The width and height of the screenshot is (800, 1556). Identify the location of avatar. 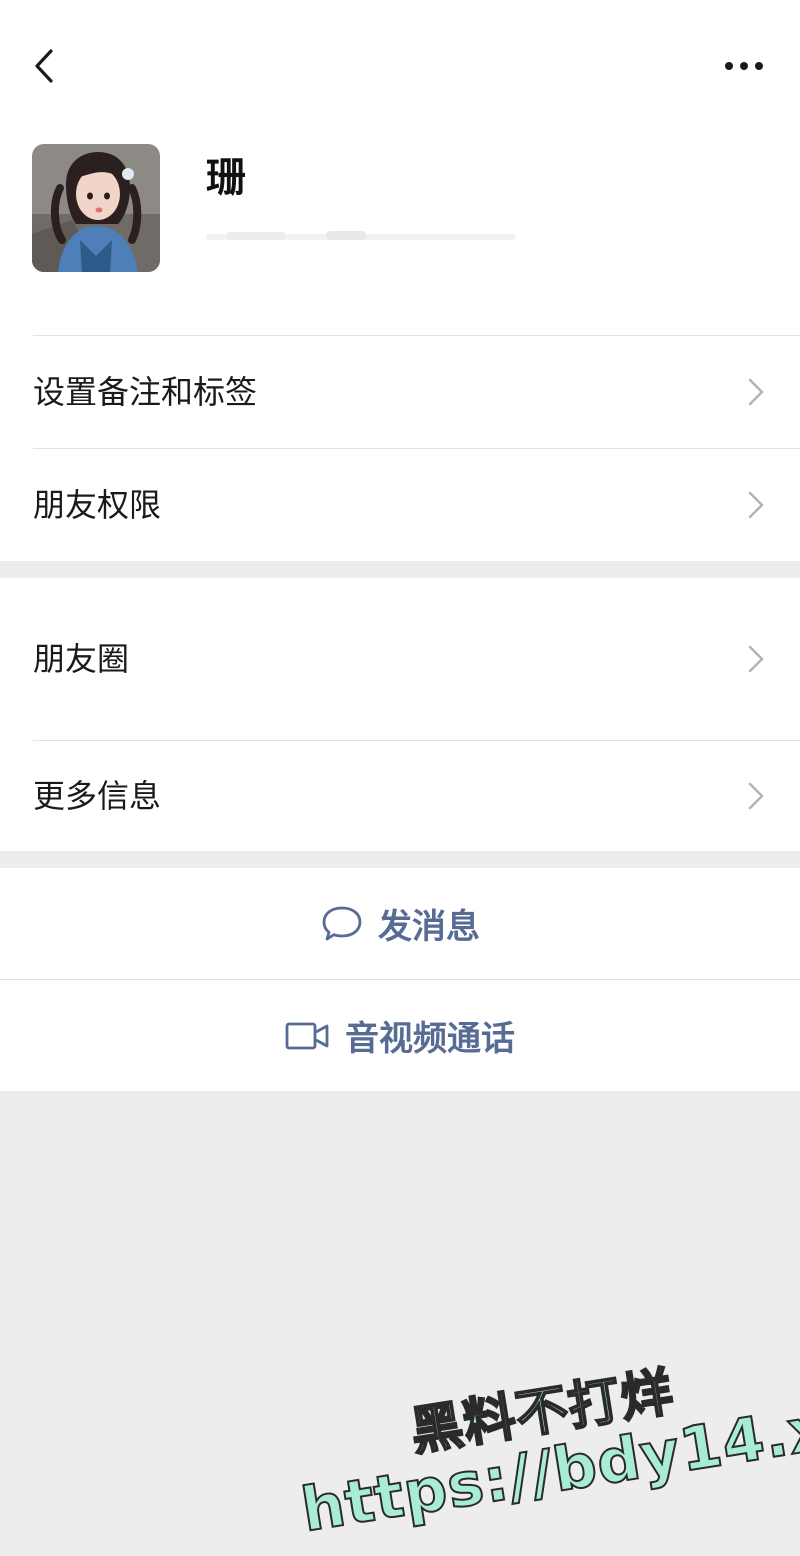
(96, 208).